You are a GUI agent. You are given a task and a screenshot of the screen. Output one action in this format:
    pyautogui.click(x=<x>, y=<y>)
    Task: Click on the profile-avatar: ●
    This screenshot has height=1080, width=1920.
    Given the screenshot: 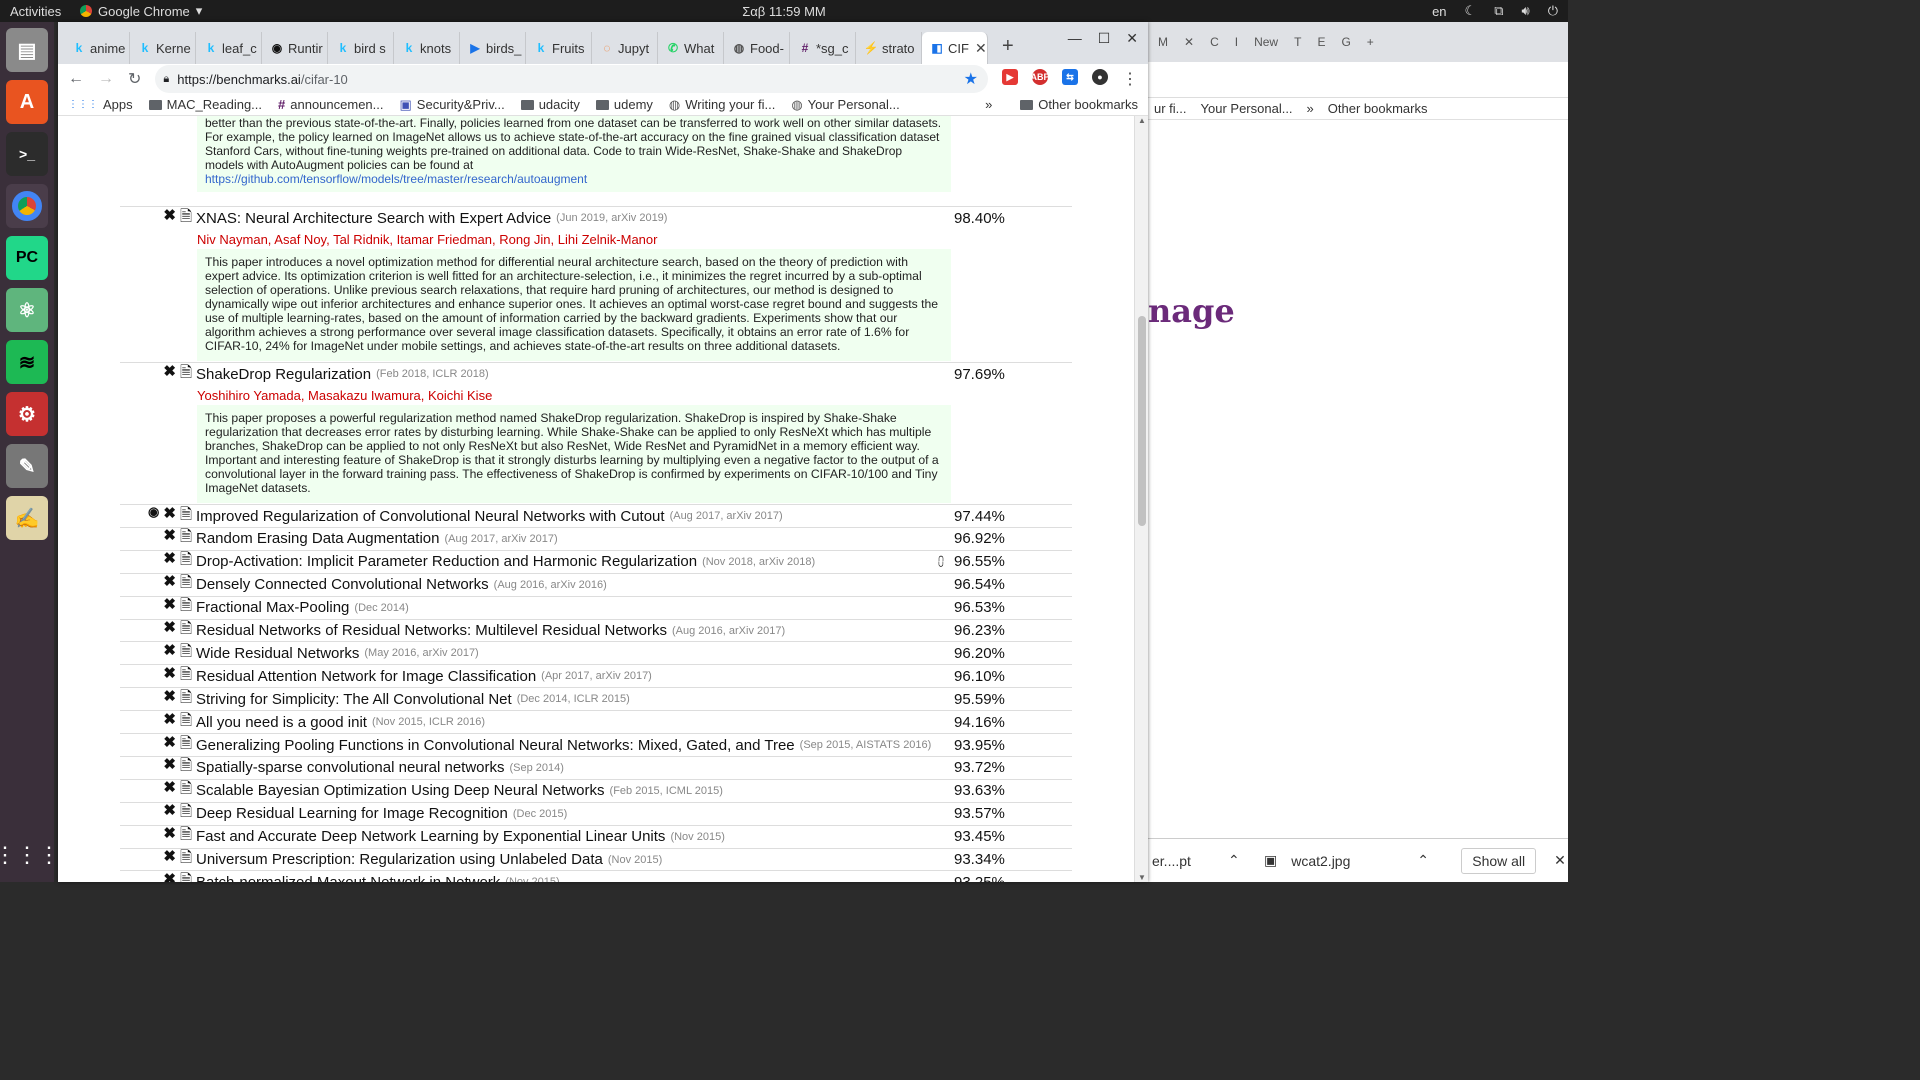 What is the action you would take?
    pyautogui.click(x=1100, y=77)
    